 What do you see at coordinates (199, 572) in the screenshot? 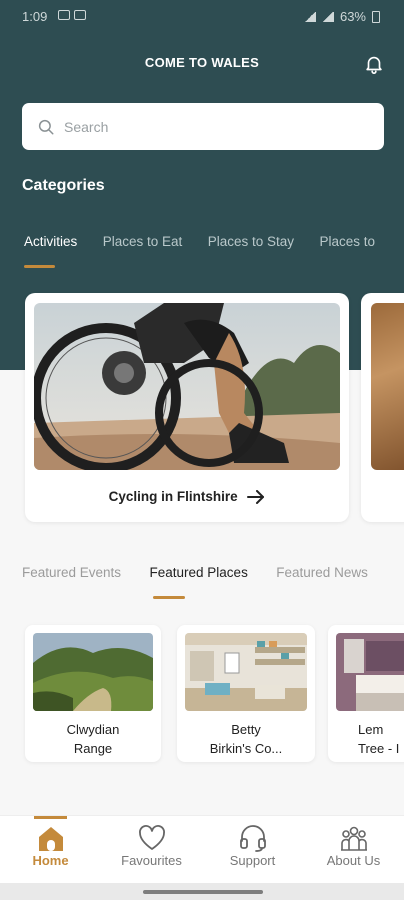
I see `tab-featured-places: Featured Places` at bounding box center [199, 572].